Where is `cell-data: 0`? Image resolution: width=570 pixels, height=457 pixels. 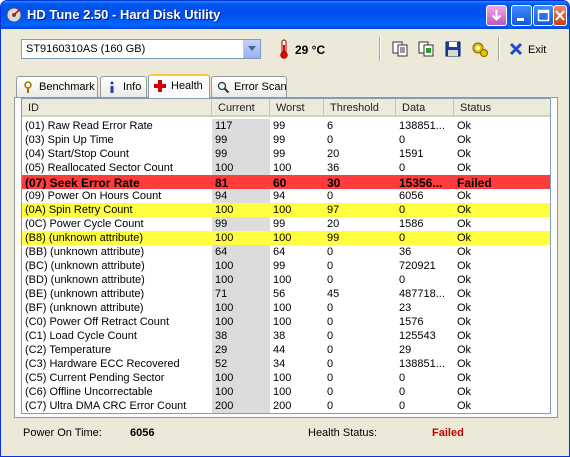 cell-data: 0 is located at coordinates (402, 392).